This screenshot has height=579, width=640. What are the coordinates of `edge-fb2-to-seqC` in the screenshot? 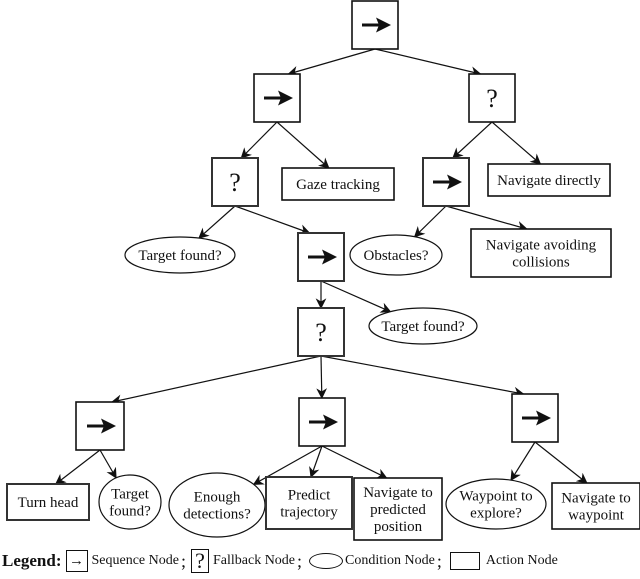 It's located at (422, 376).